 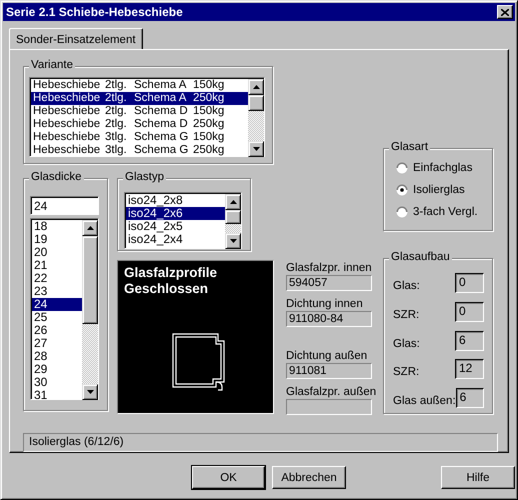 I want to click on list-item: 30, so click(x=57, y=382).